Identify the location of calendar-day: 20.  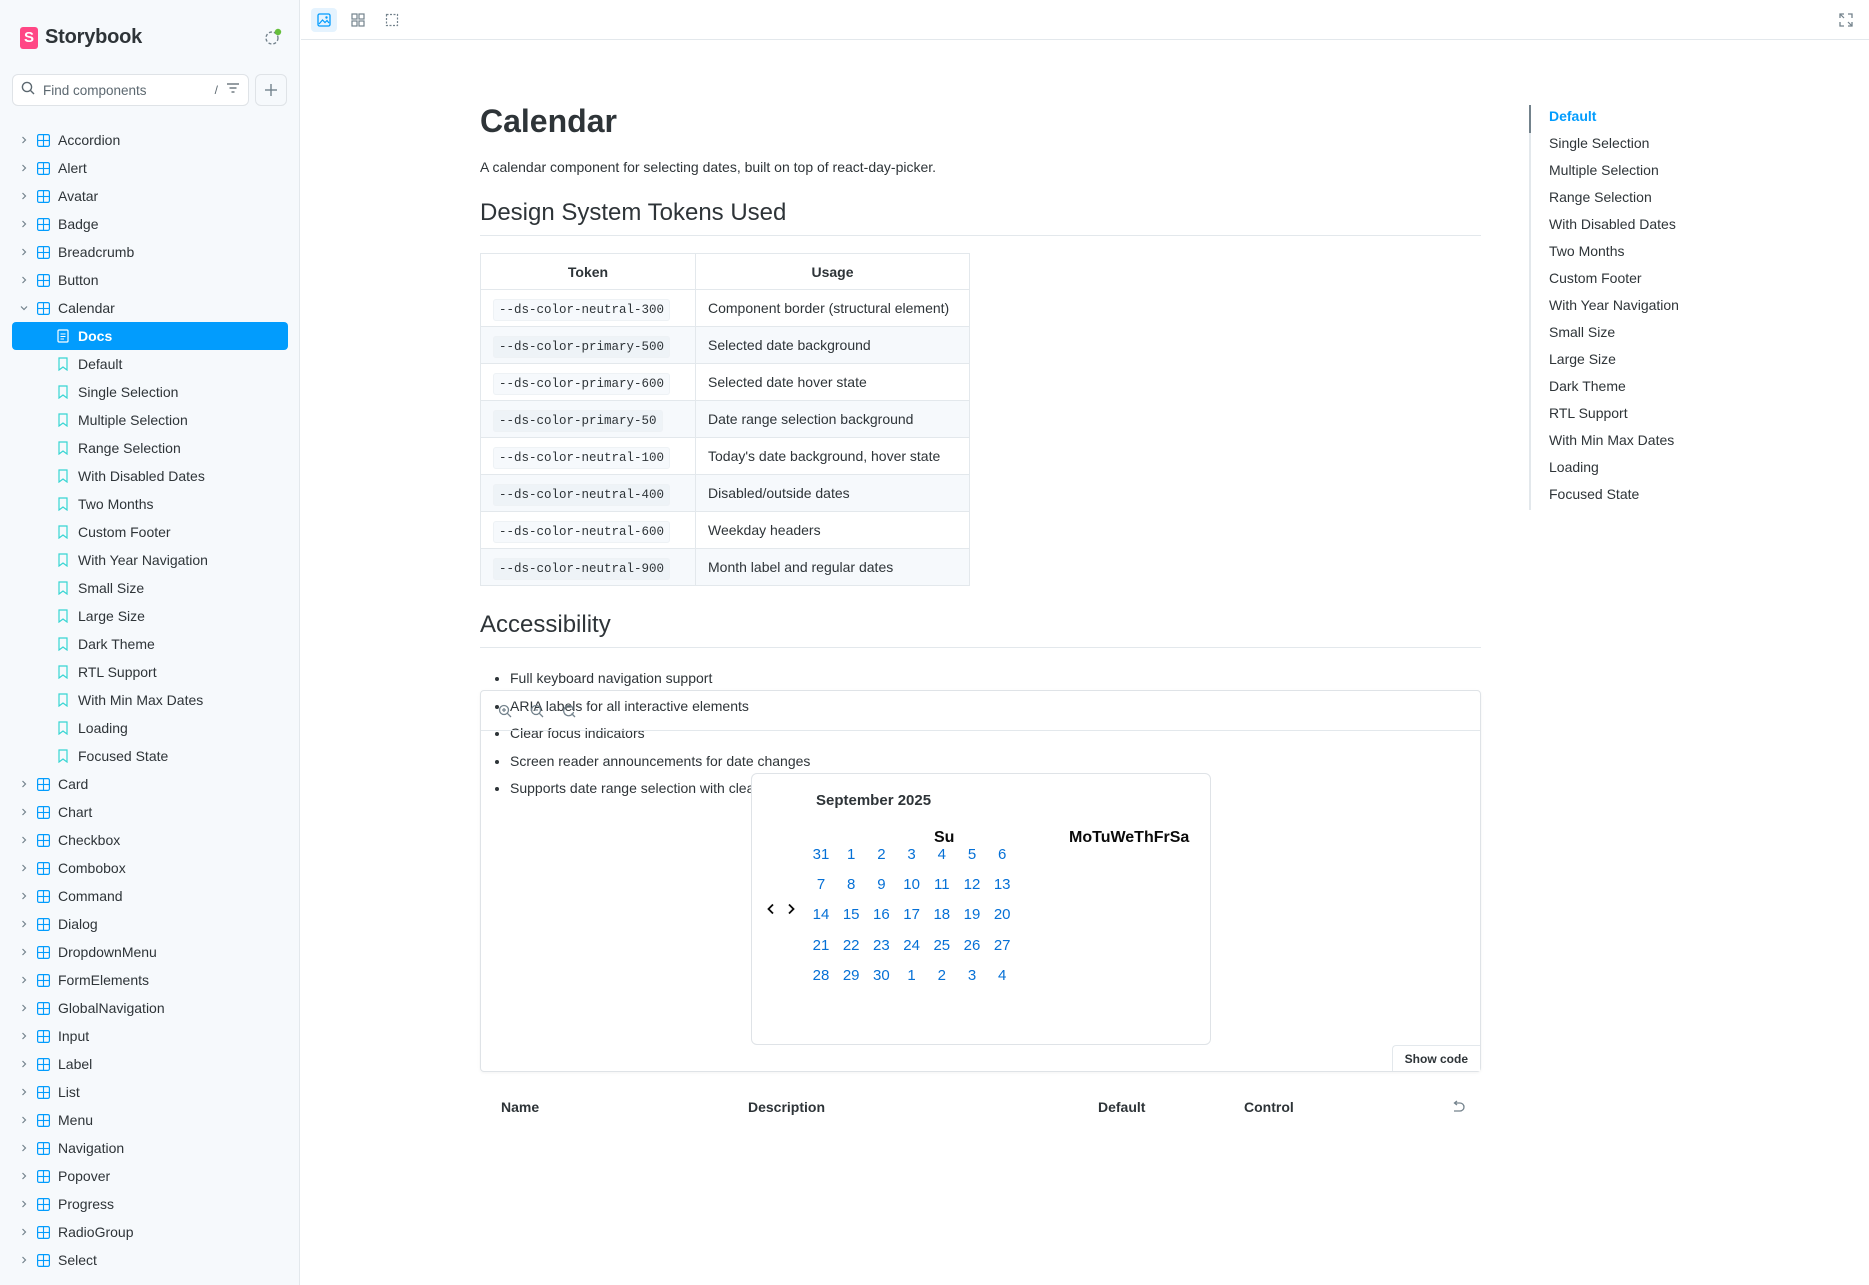
(1002, 914).